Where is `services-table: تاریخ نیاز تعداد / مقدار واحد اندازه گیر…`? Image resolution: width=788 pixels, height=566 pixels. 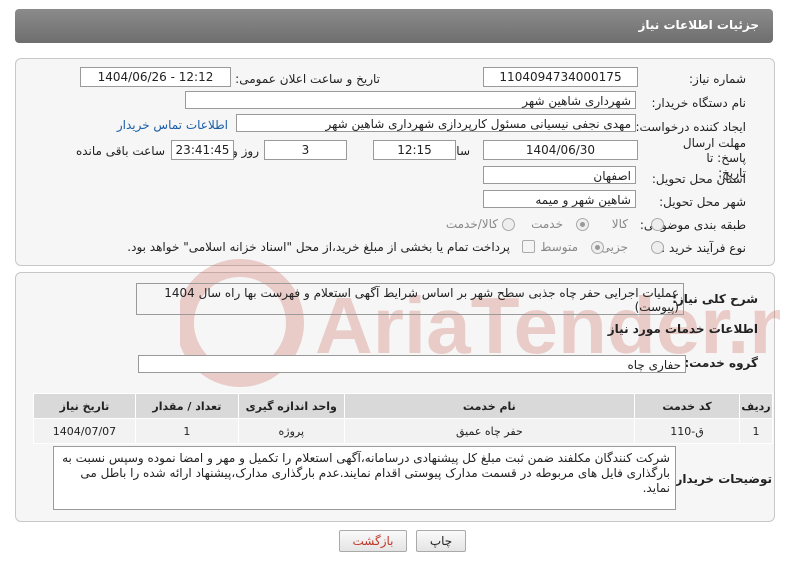
services-table: تاریخ نیاز تعداد / مقدار واحد اندازه گیر… is located at coordinates (403, 418).